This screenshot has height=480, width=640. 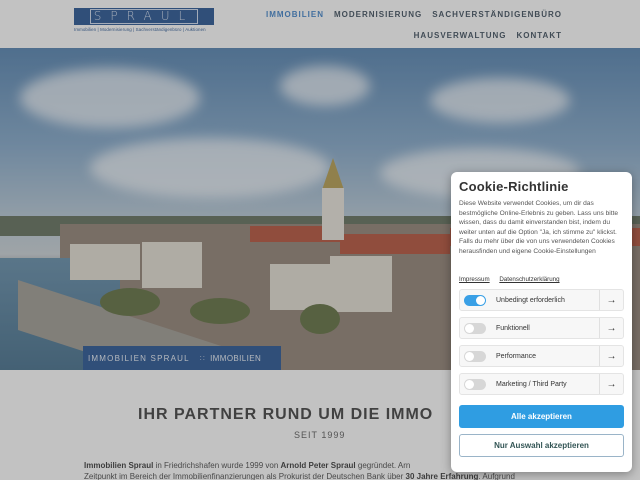 I want to click on cookie-option-performance: Performance →, so click(x=541, y=356).